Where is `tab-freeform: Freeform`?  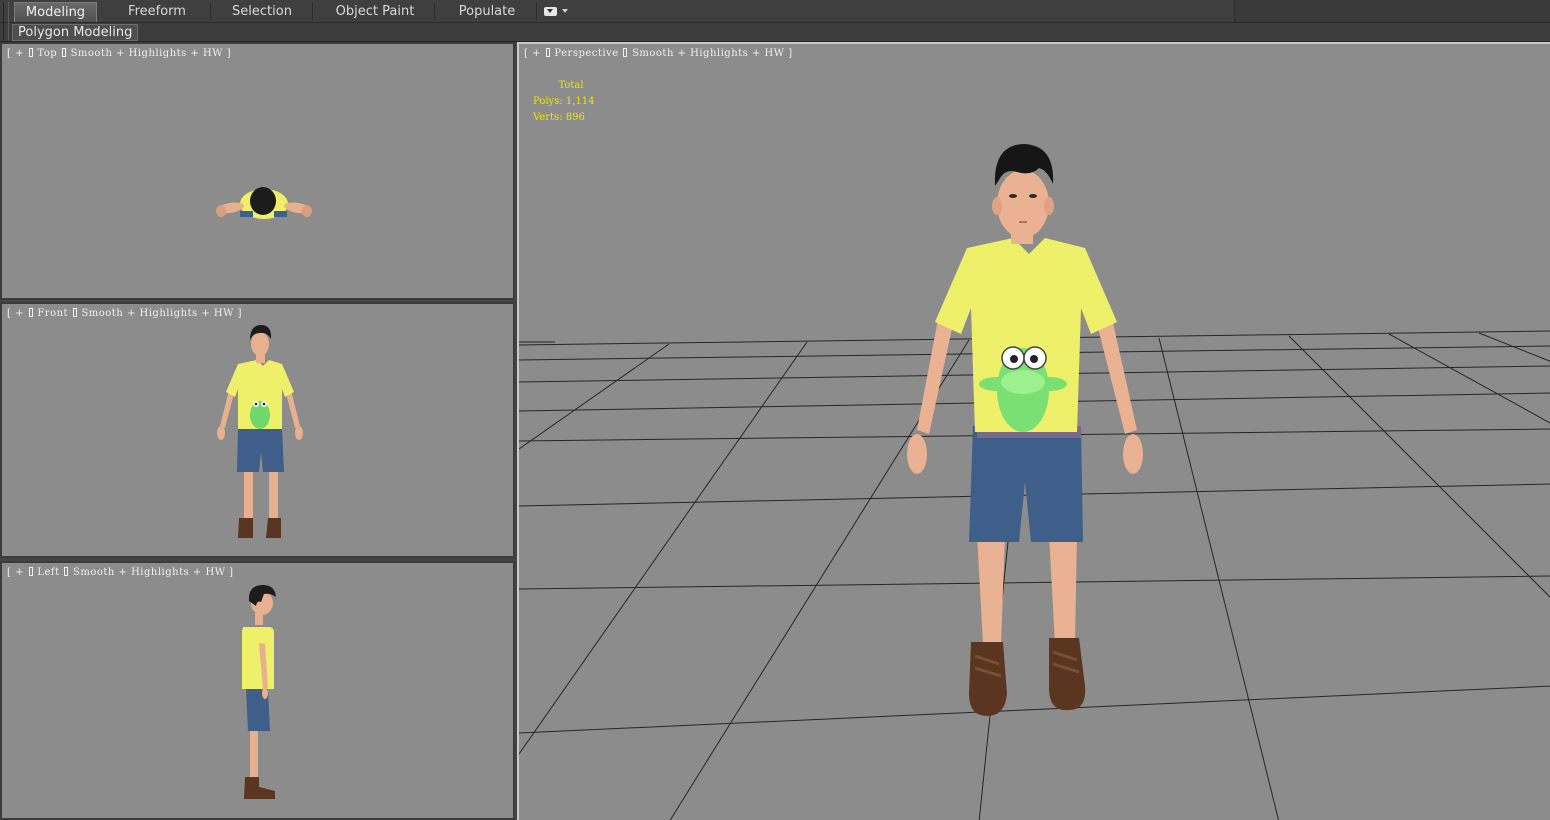 tab-freeform: Freeform is located at coordinates (157, 12).